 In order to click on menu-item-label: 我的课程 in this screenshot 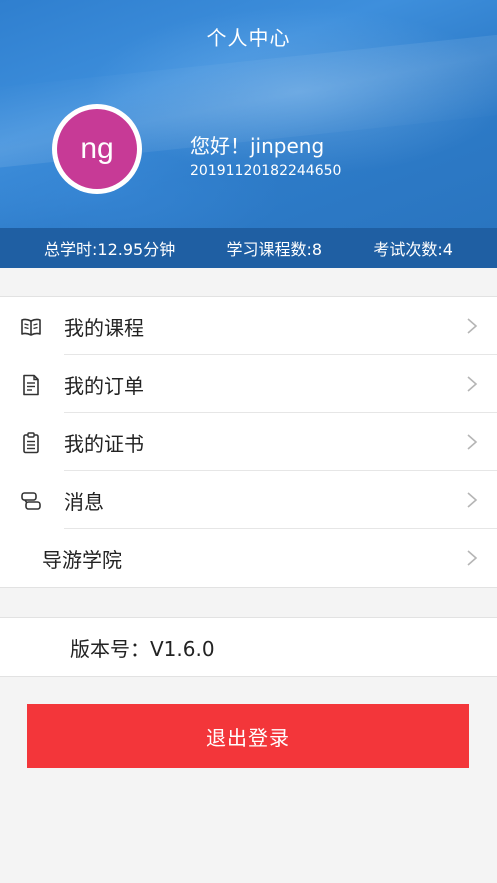, I will do `click(104, 327)`.